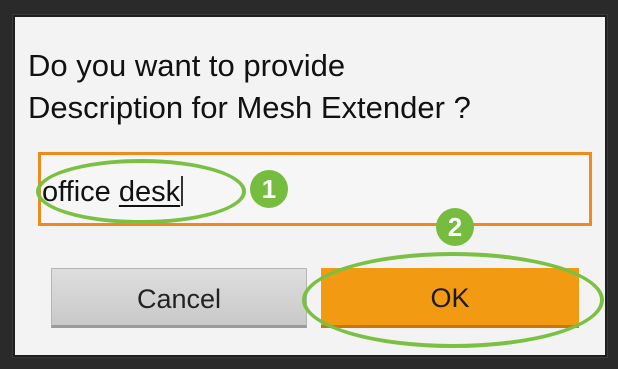  Describe the element at coordinates (182, 191) in the screenshot. I see `text-caret` at that location.